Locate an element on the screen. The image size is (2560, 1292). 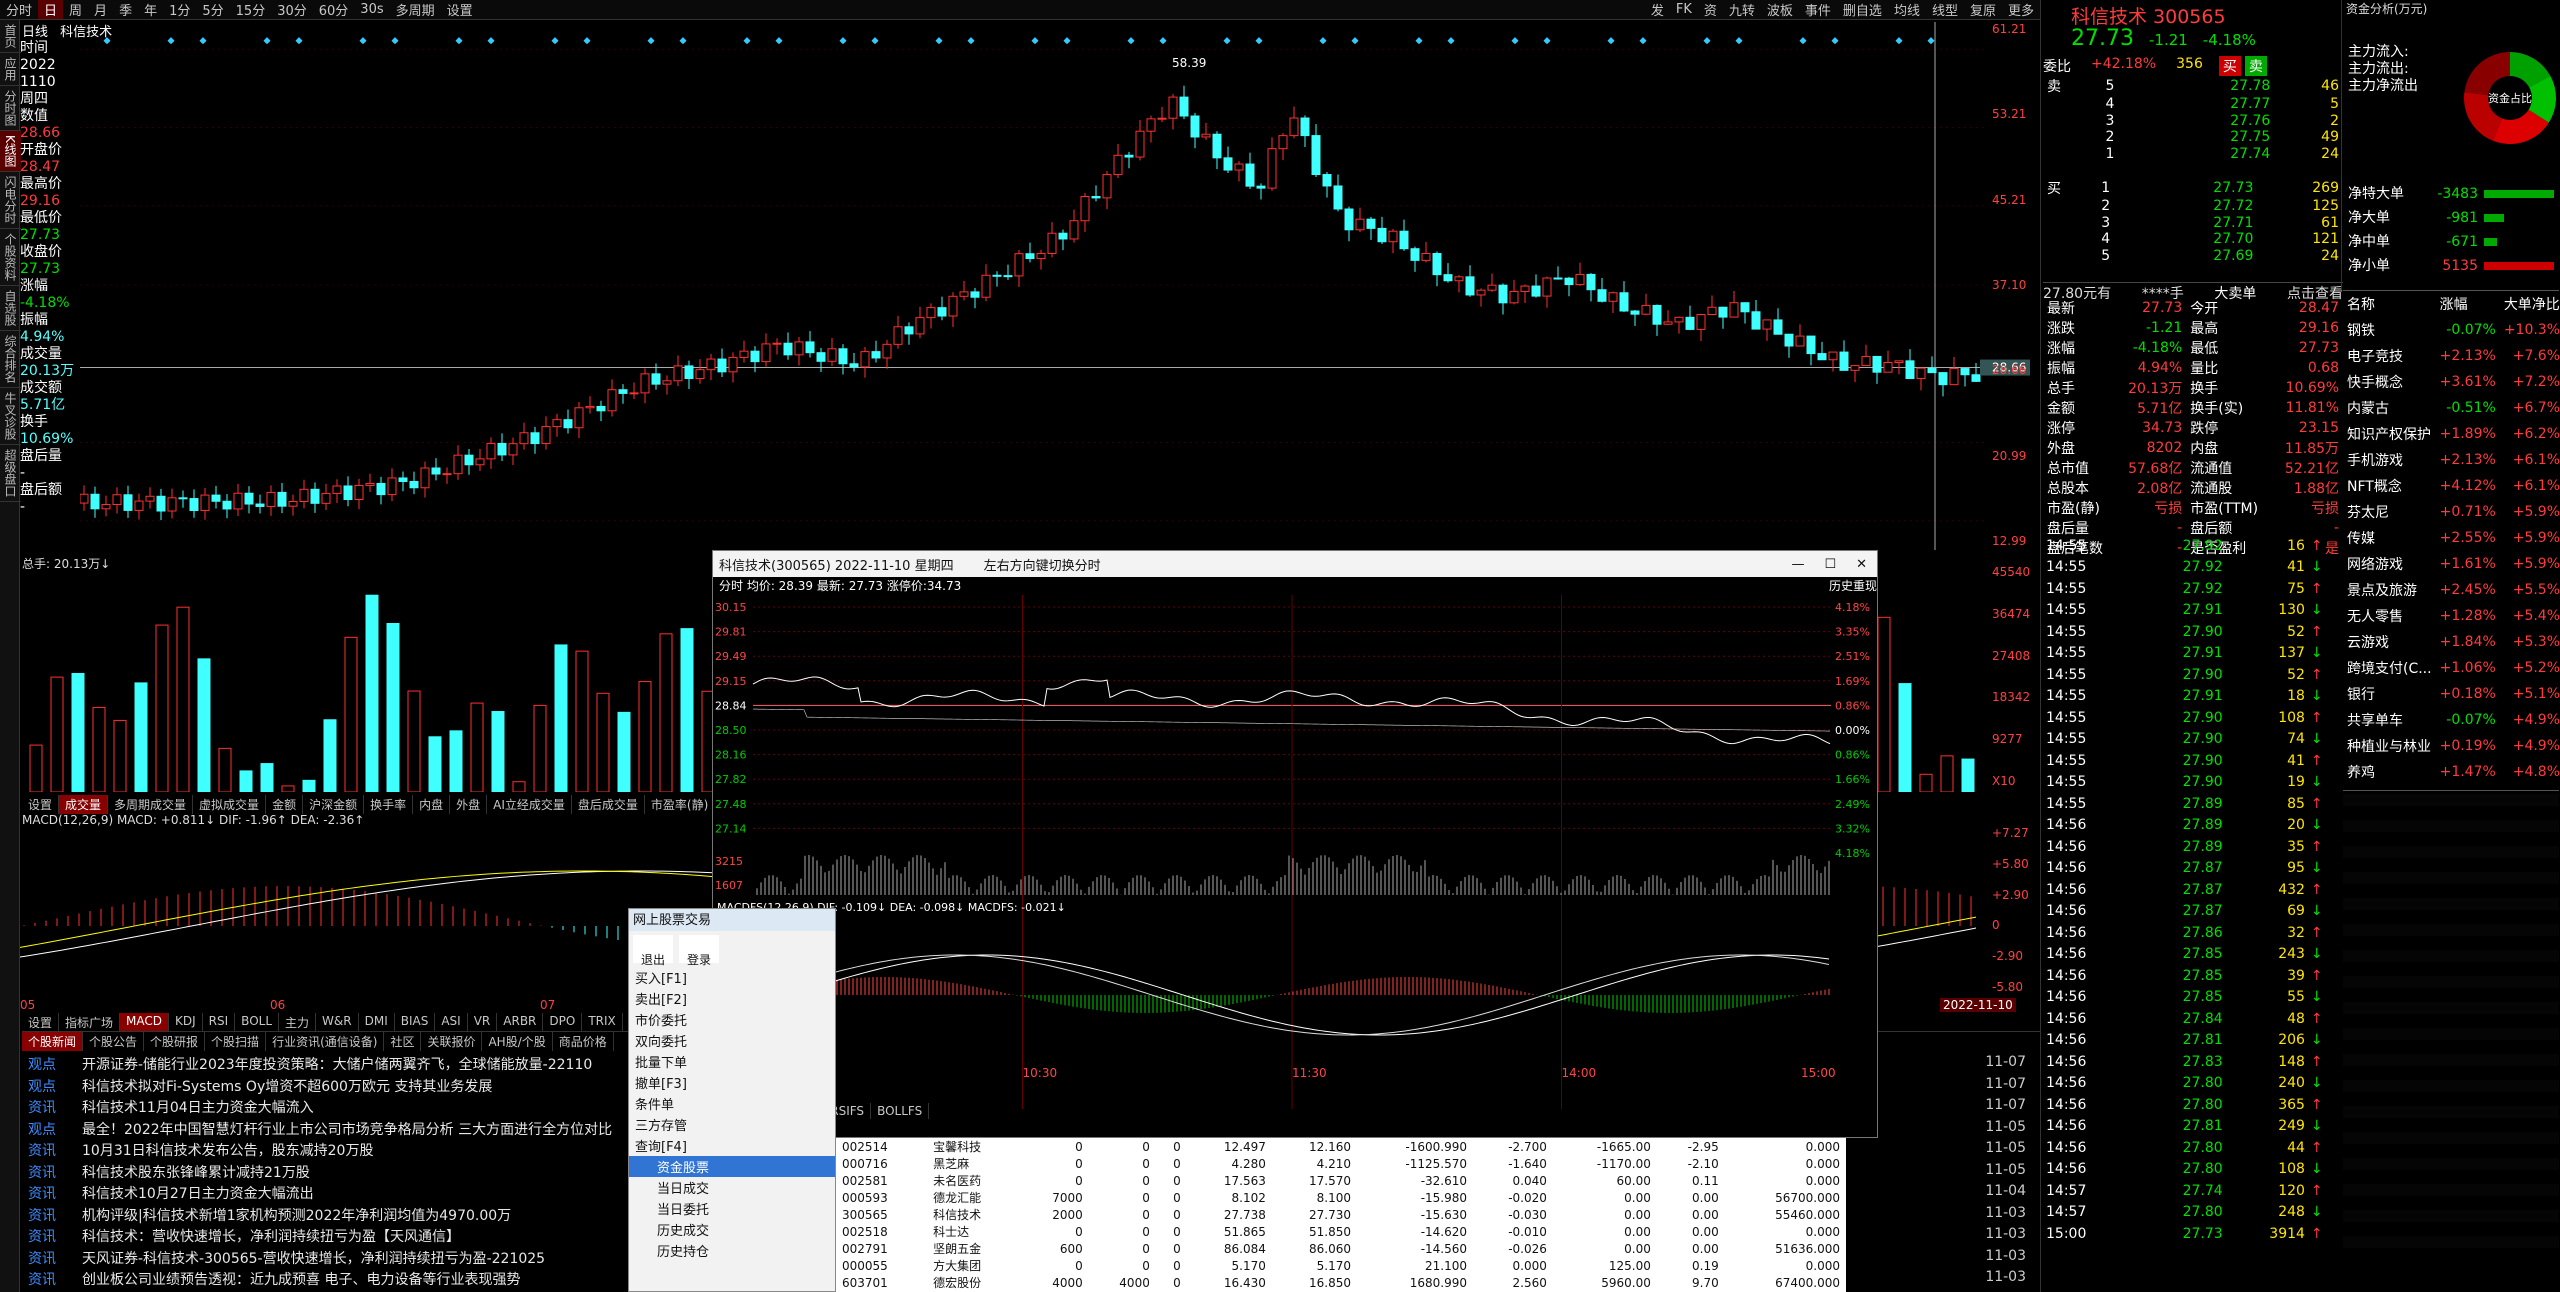
orderbook-row: 4 27.77 5 is located at coordinates (2193, 104).